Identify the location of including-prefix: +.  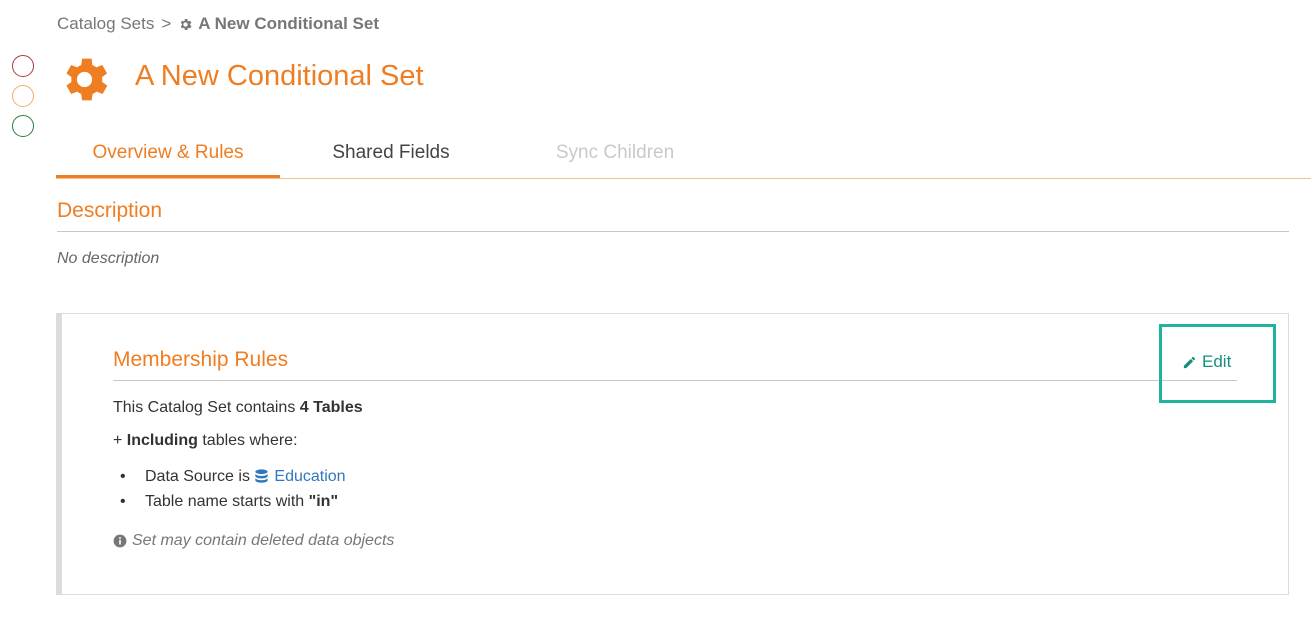
(118, 440).